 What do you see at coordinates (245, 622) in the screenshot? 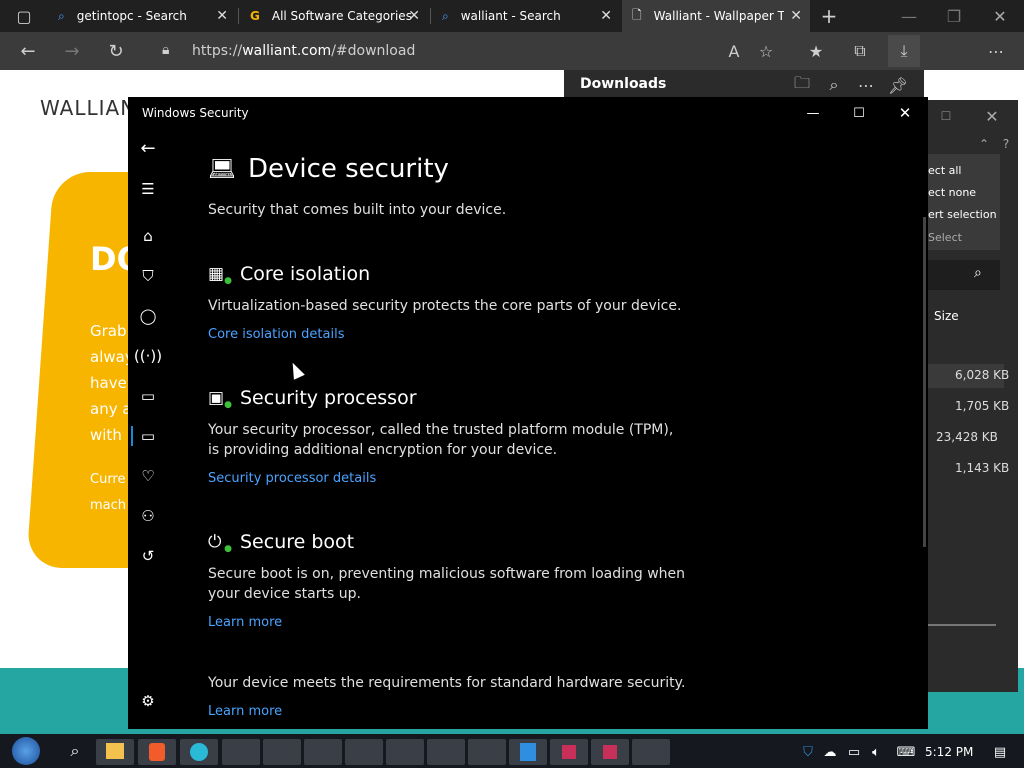
I see `secure-boot-learn-more-link: Learn more` at bounding box center [245, 622].